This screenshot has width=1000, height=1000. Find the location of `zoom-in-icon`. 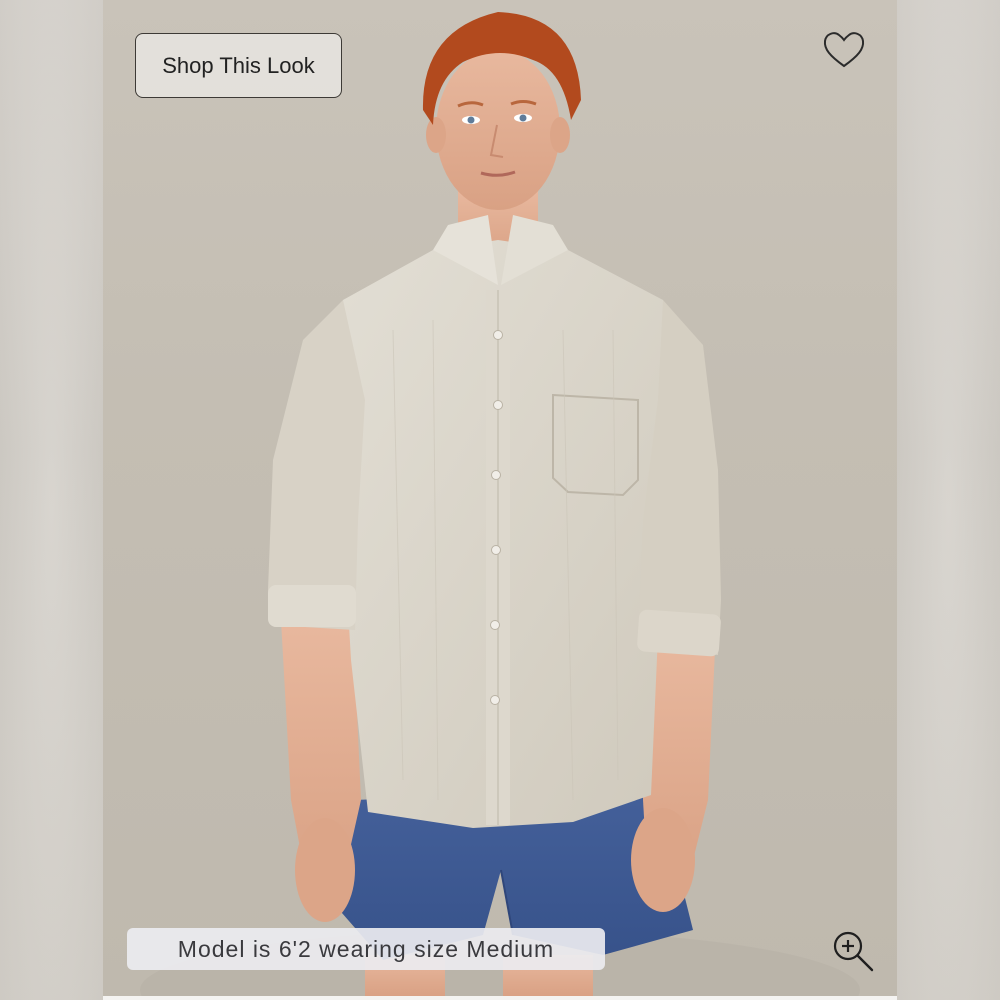

zoom-in-icon is located at coordinates (852, 950).